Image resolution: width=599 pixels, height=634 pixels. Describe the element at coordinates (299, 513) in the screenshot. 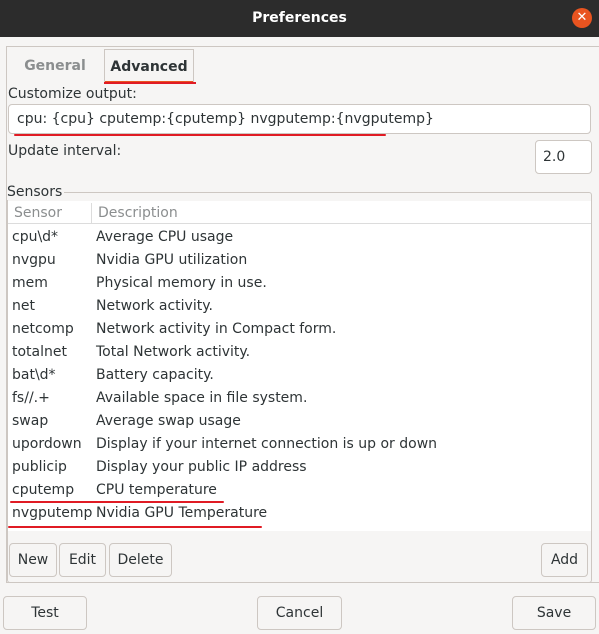

I see `table-row: nvgputemp Nvidia GPU Temperature` at that location.